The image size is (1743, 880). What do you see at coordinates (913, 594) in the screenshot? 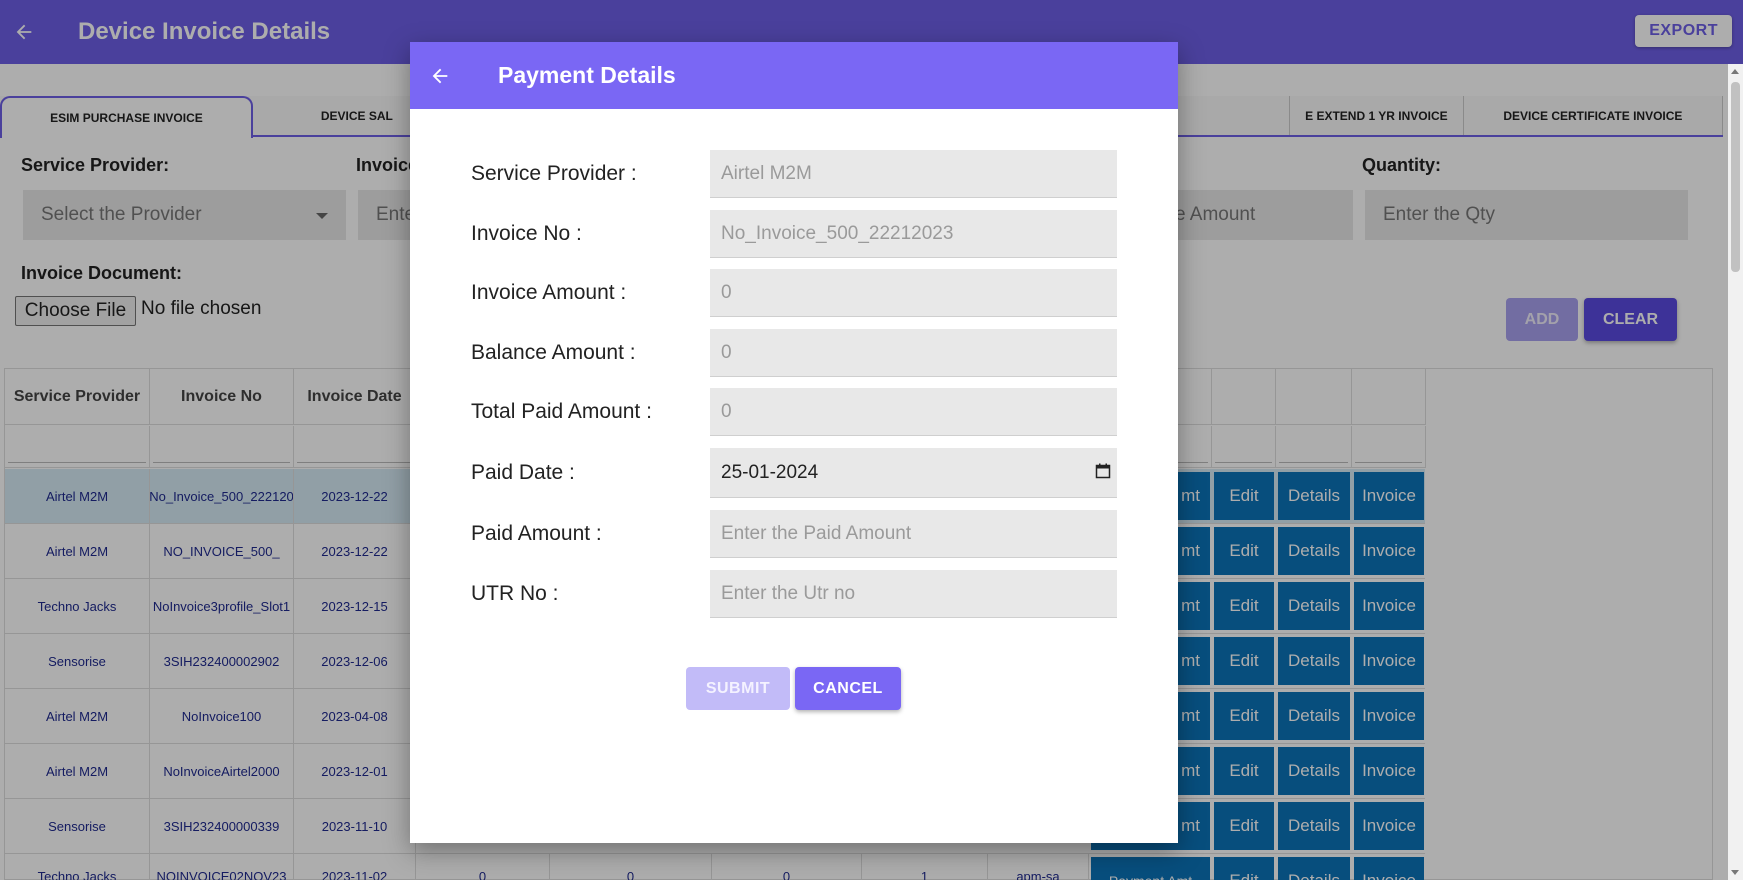
I see `utr-no-input: Enter the Utr no` at bounding box center [913, 594].